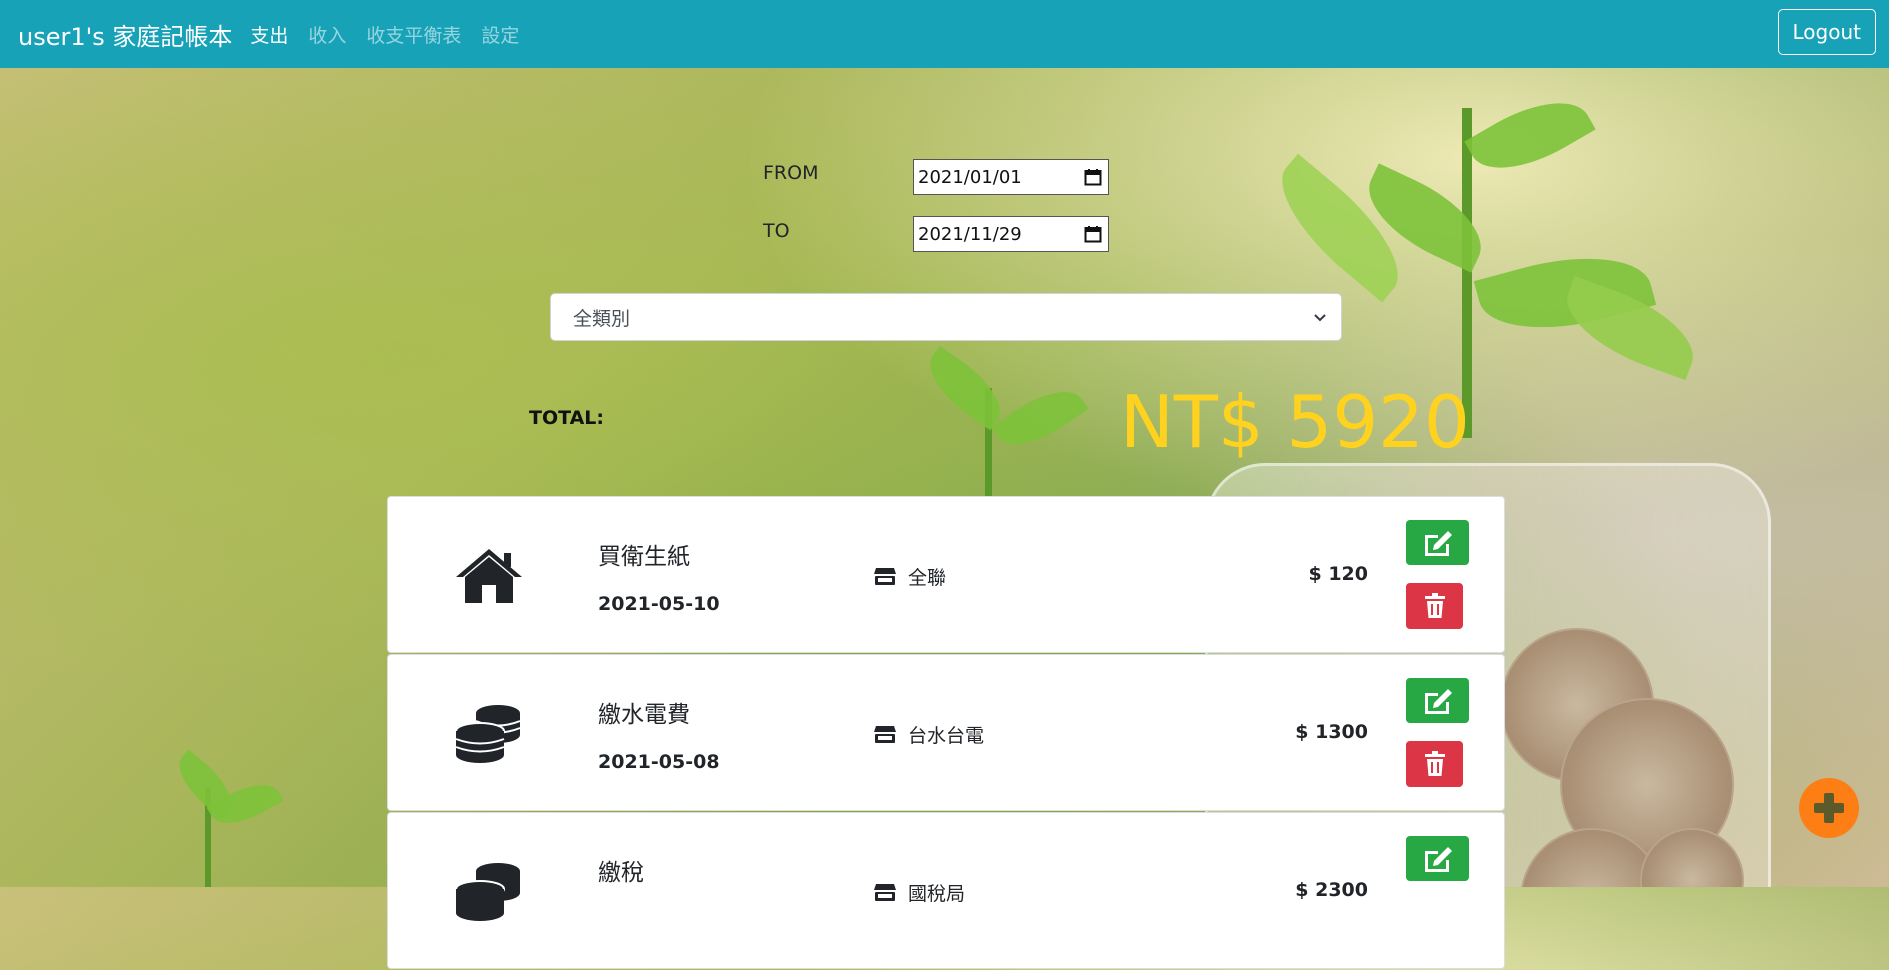 This screenshot has height=970, width=1889. I want to click on list-item: 繳稅 國稅局 $ 2300, so click(946, 890).